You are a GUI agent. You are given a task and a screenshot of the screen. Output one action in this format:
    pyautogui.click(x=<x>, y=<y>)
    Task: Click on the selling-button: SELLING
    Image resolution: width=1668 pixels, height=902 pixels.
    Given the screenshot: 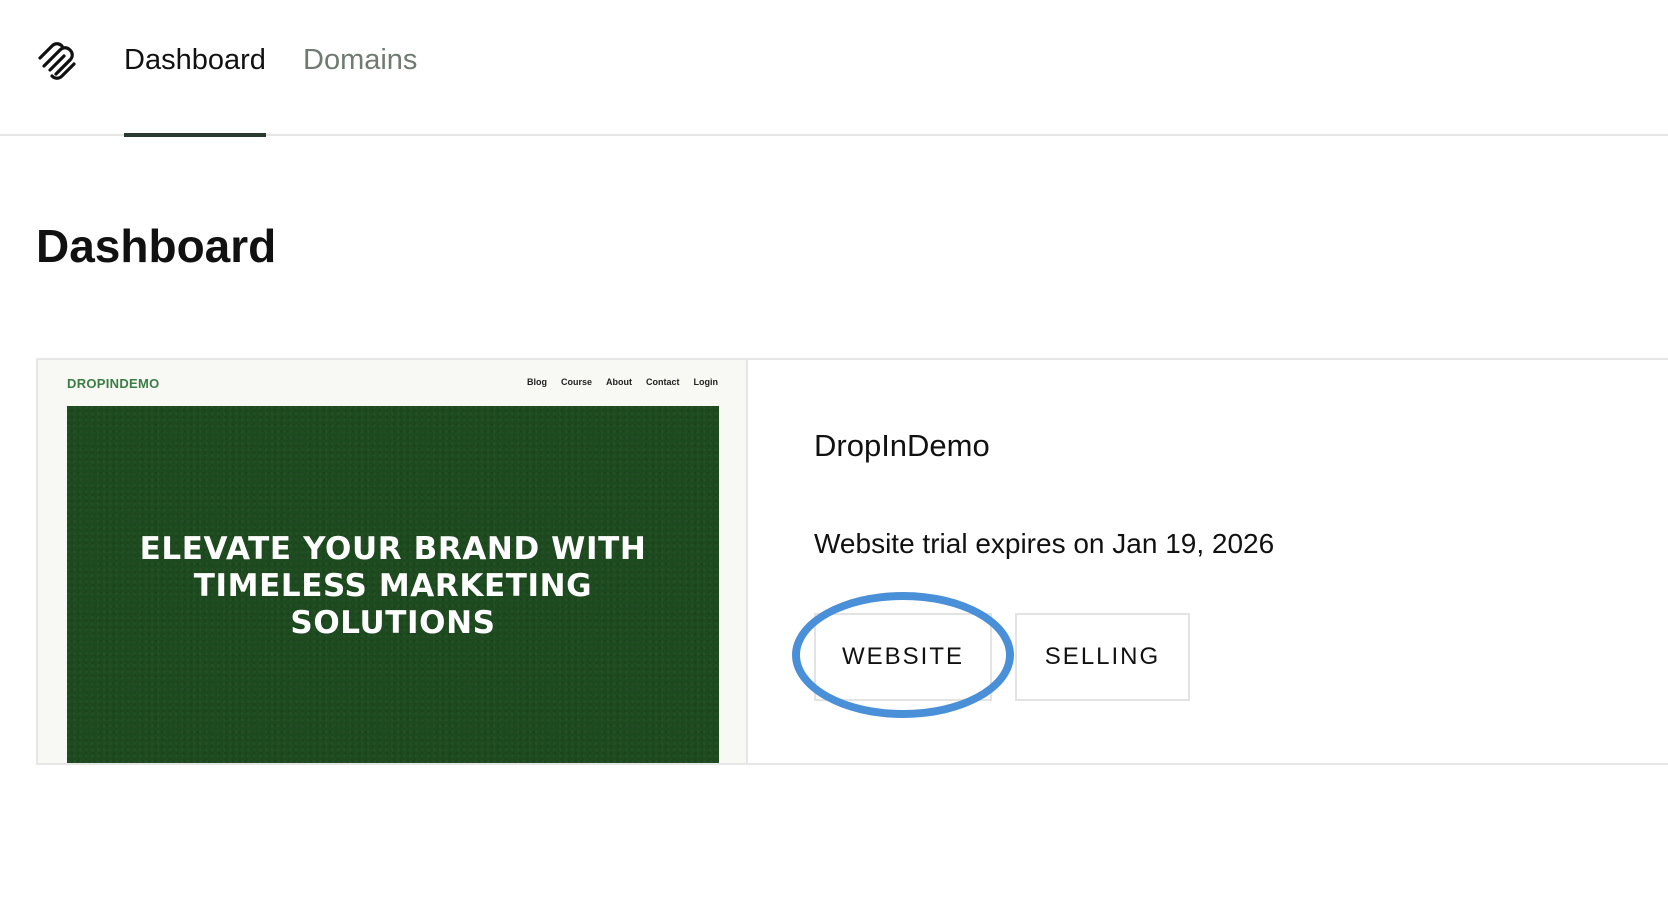 What is the action you would take?
    pyautogui.click(x=1102, y=657)
    